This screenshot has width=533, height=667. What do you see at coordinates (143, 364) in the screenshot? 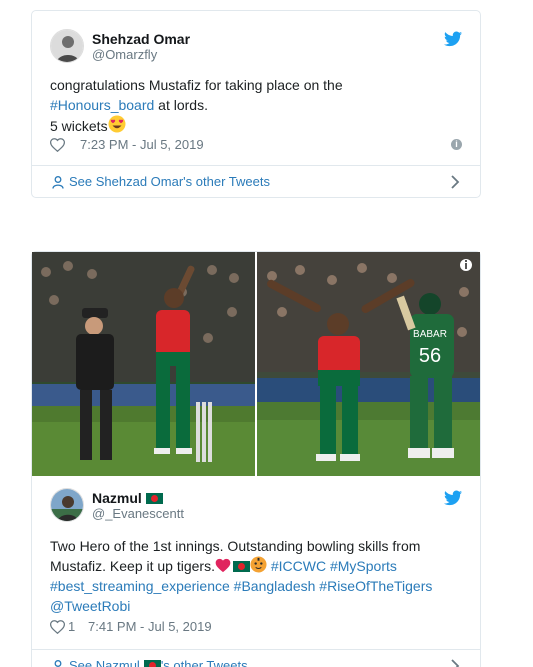
I see `photo-left` at bounding box center [143, 364].